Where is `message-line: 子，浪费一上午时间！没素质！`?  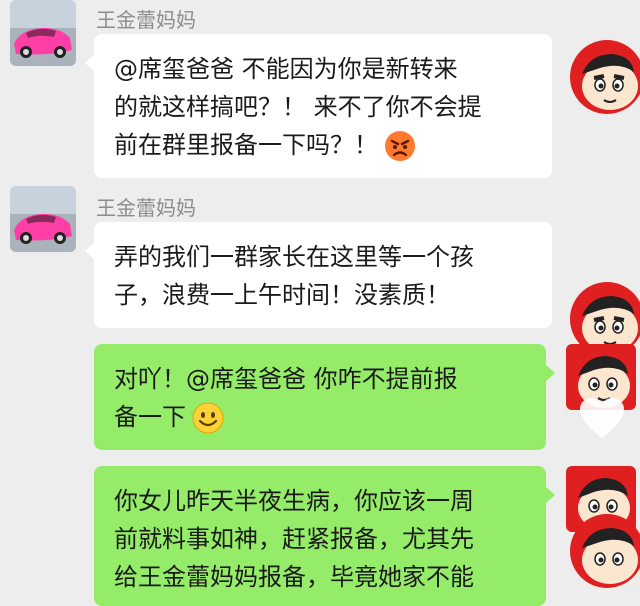
message-line: 子，浪费一上午时间！没素质！ is located at coordinates (282, 295).